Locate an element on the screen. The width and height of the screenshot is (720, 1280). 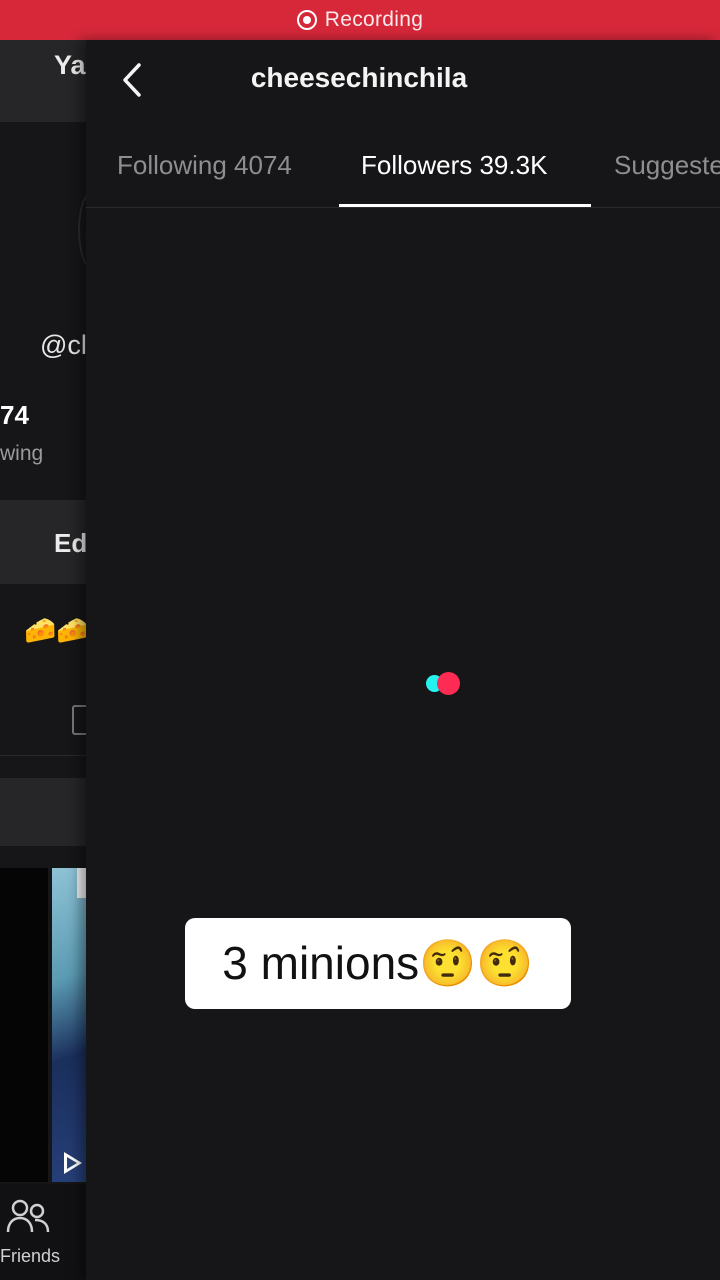
avatar is located at coordinates (82, 230).